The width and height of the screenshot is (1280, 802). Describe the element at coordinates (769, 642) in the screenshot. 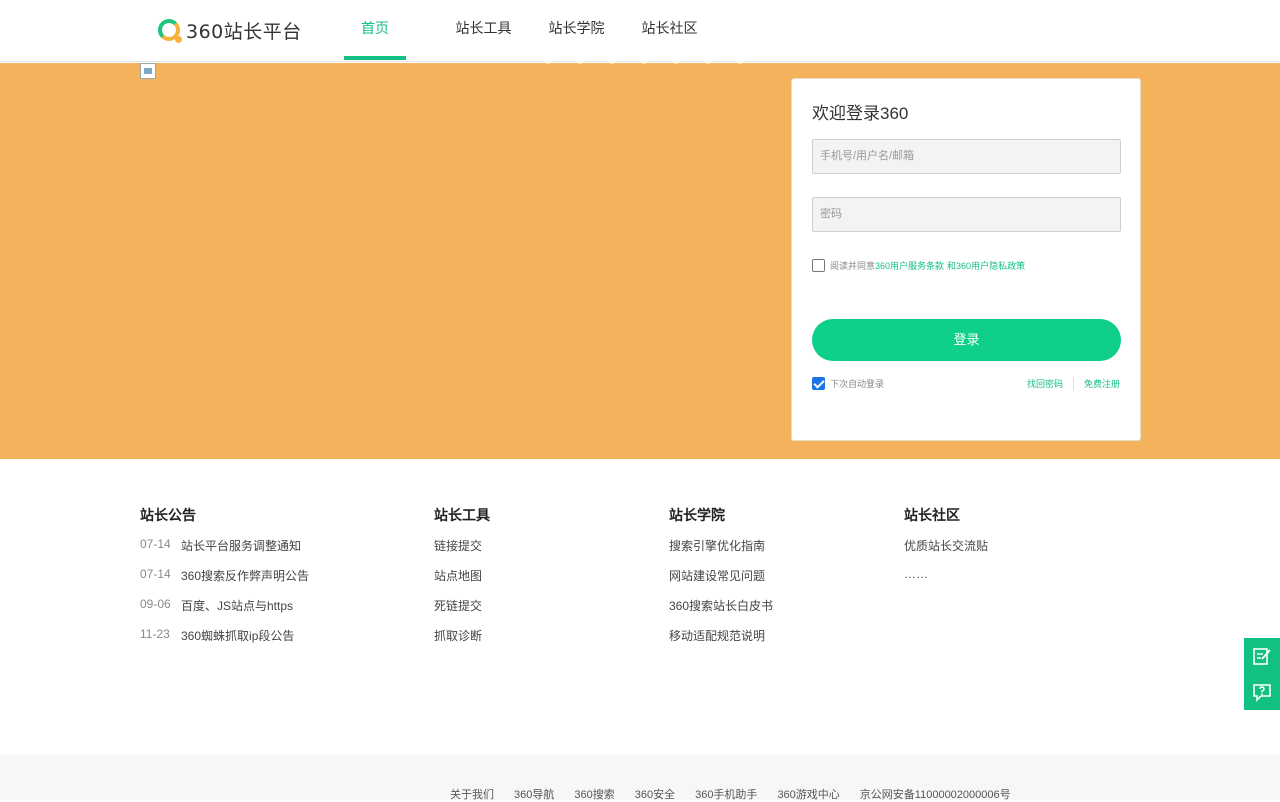

I see `academy-link: 移动适配规范说明` at that location.